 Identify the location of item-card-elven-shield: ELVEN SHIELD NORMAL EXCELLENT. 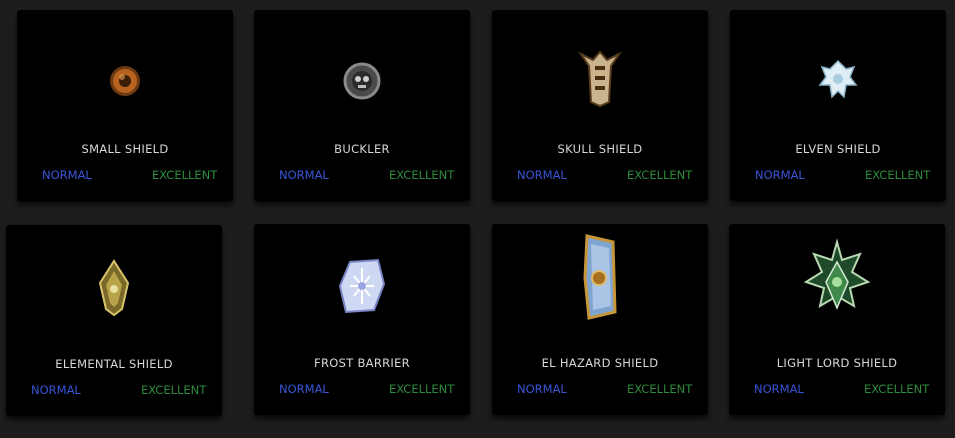
(838, 105).